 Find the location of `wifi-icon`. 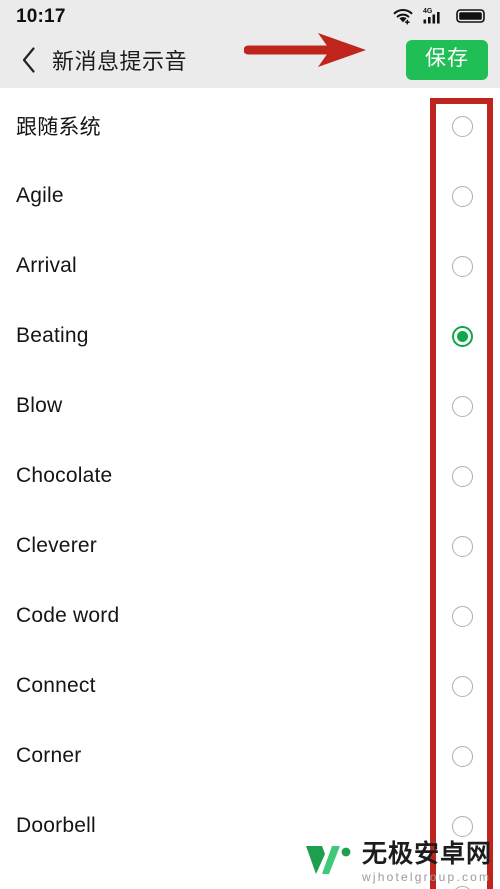

wifi-icon is located at coordinates (403, 16).